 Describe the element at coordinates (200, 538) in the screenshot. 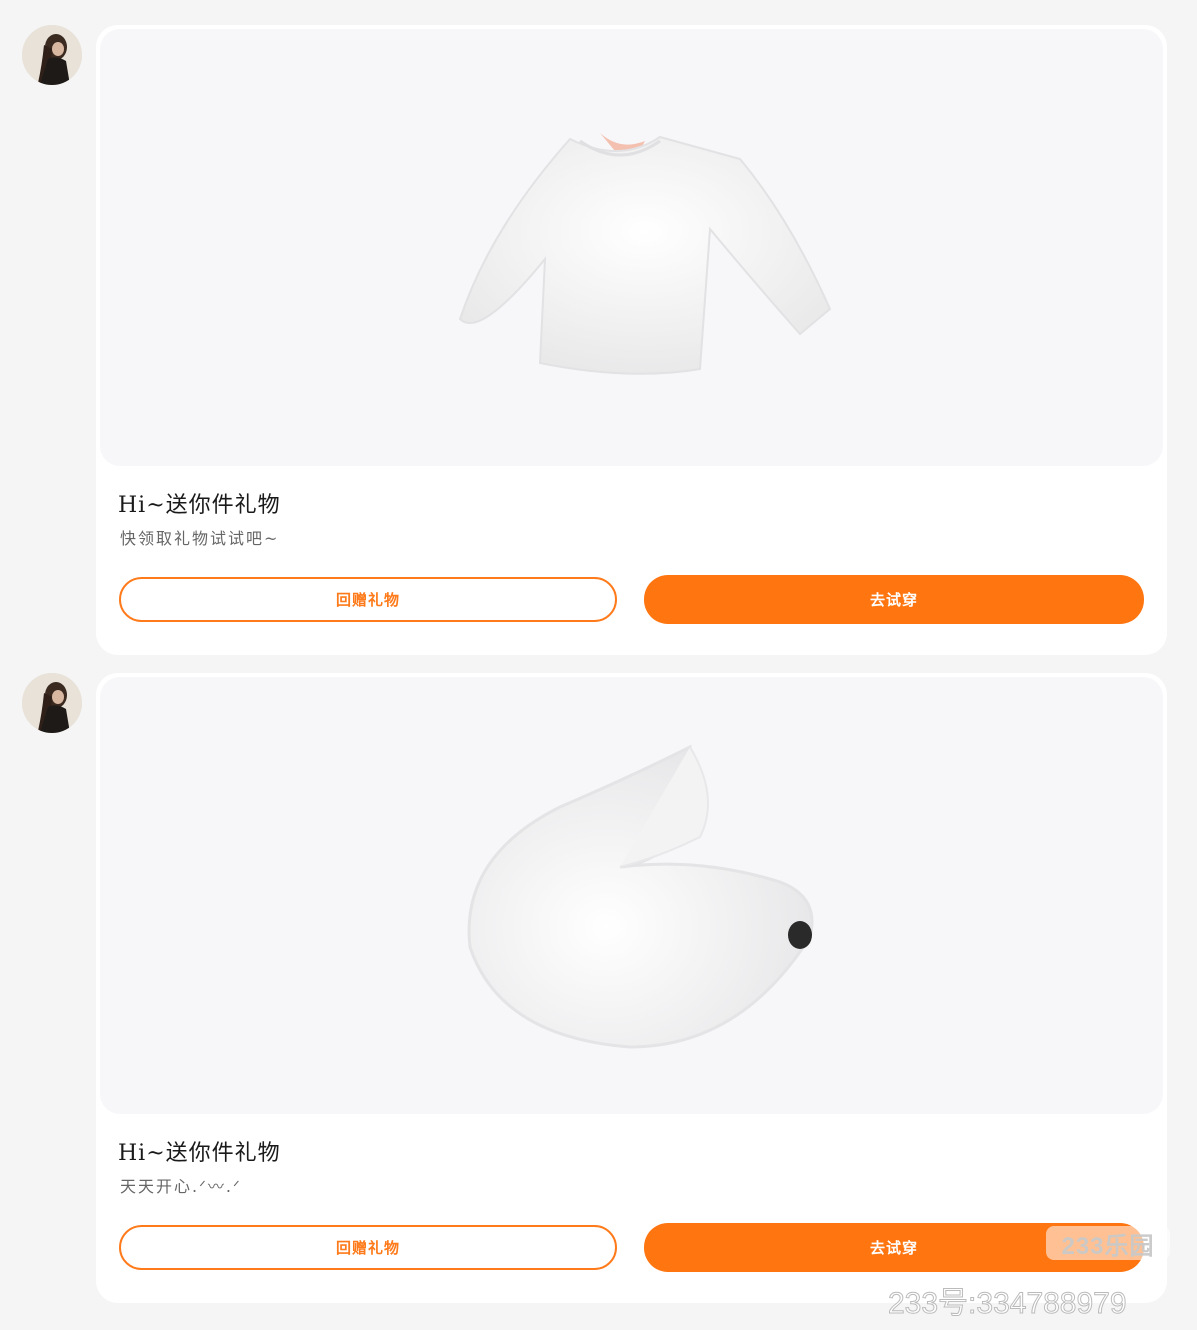

I see `gift-subtitle: 快领取礼物试试吧~` at that location.